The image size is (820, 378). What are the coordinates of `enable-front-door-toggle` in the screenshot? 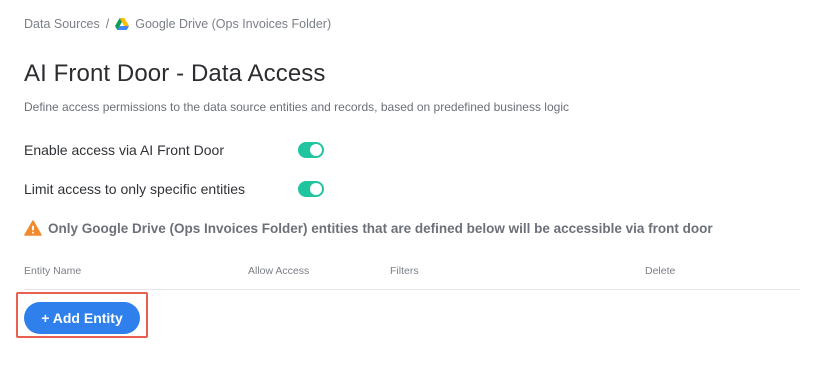 It's located at (311, 150).